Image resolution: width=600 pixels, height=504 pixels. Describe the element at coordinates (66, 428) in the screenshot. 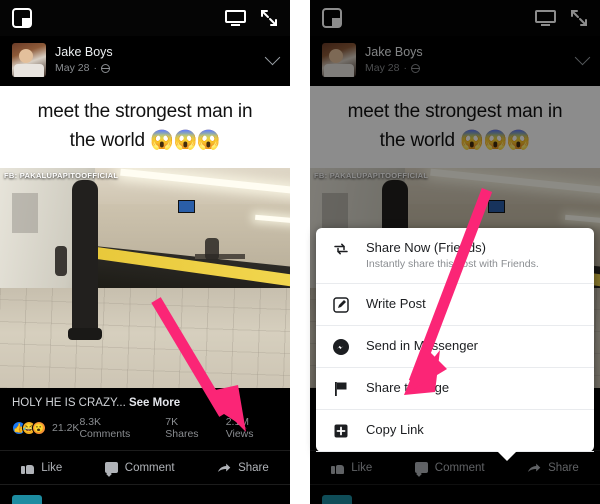

I see `reaction-count: 21.2K` at that location.